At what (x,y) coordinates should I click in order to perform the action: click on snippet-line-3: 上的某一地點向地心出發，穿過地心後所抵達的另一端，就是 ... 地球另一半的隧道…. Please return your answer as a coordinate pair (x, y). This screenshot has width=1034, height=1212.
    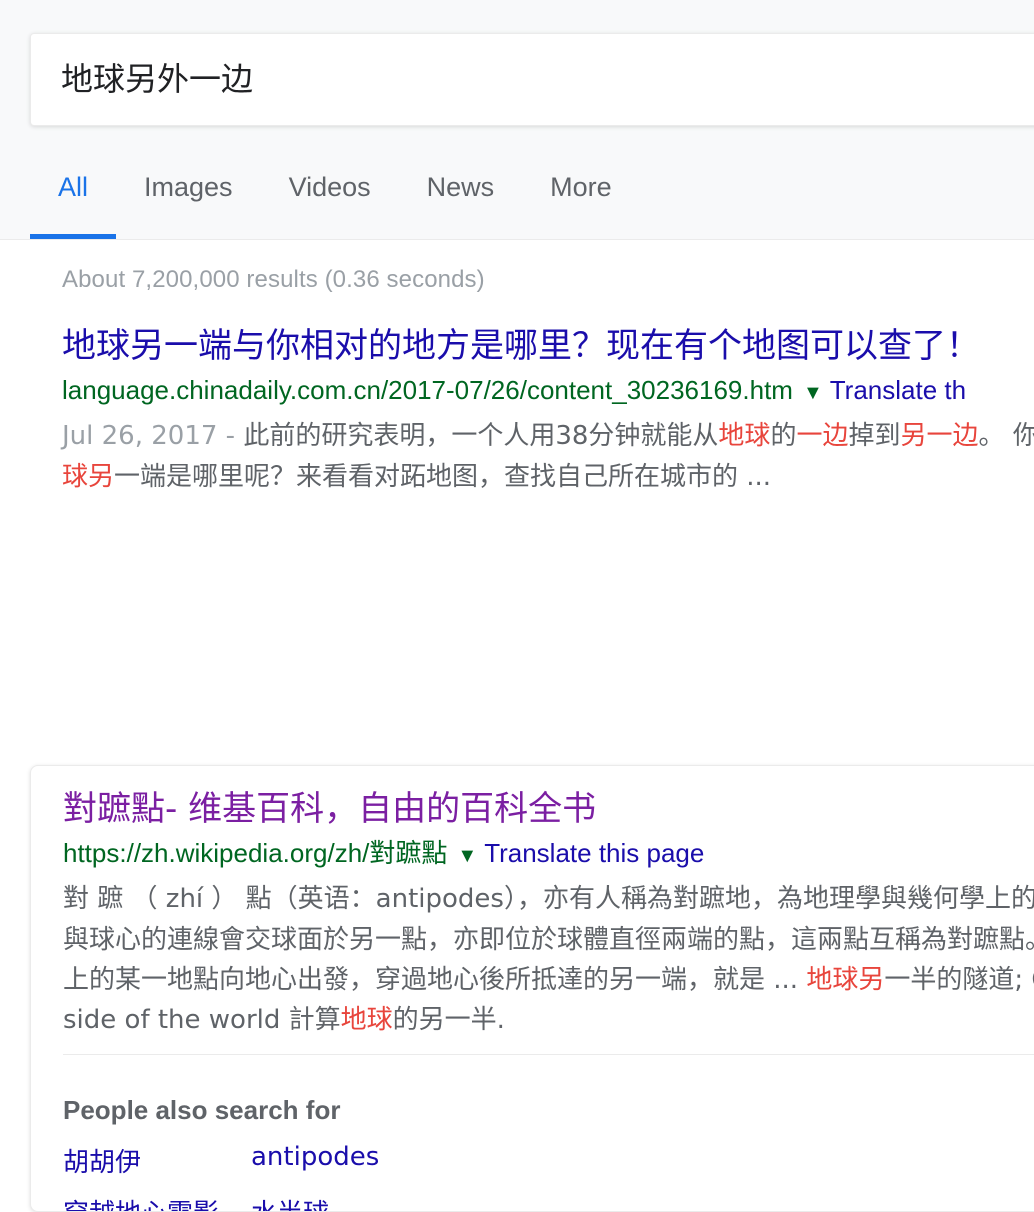
    Looking at the image, I should click on (548, 979).